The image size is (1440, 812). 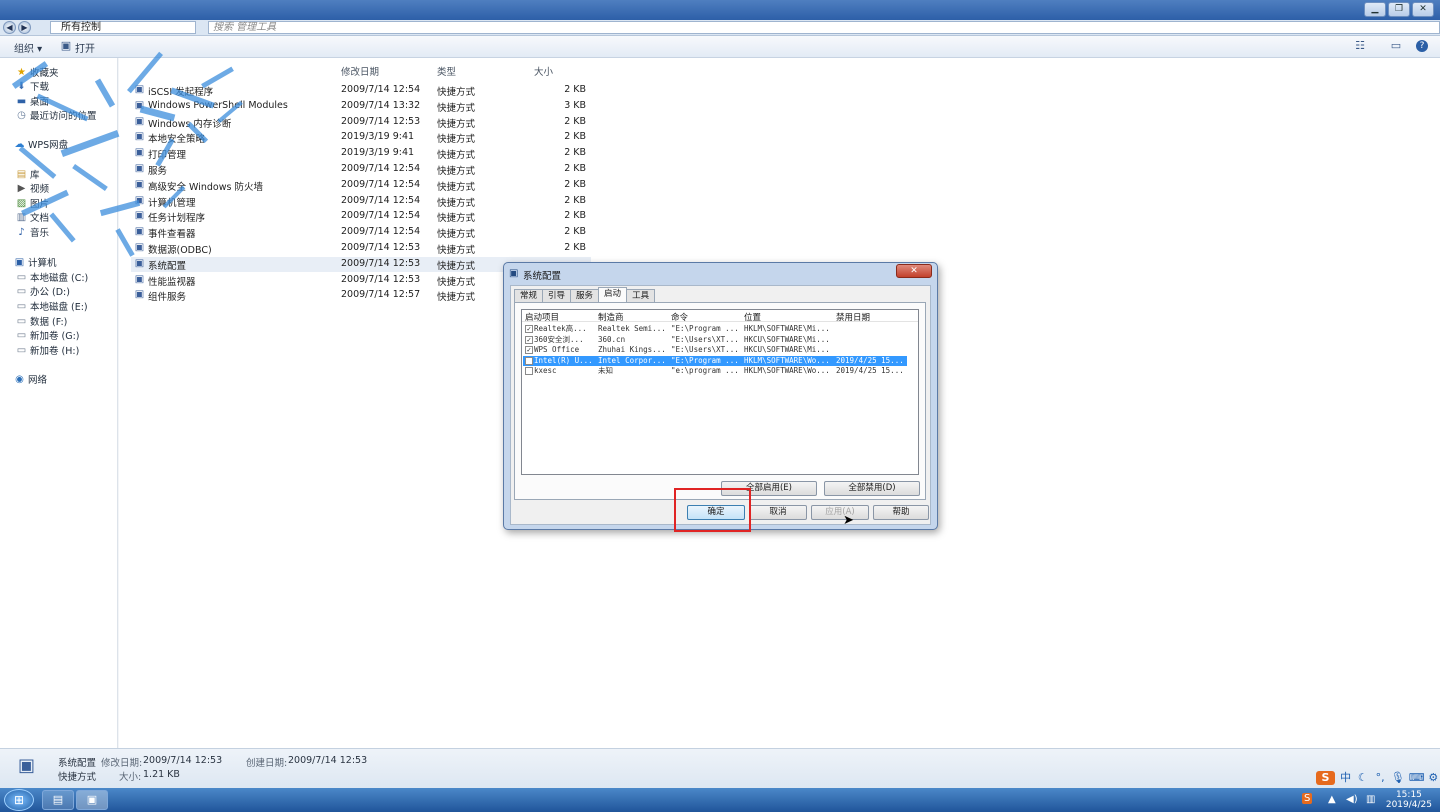 What do you see at coordinates (1417, 778) in the screenshot?
I see `keyboard-icon: ⌨` at bounding box center [1417, 778].